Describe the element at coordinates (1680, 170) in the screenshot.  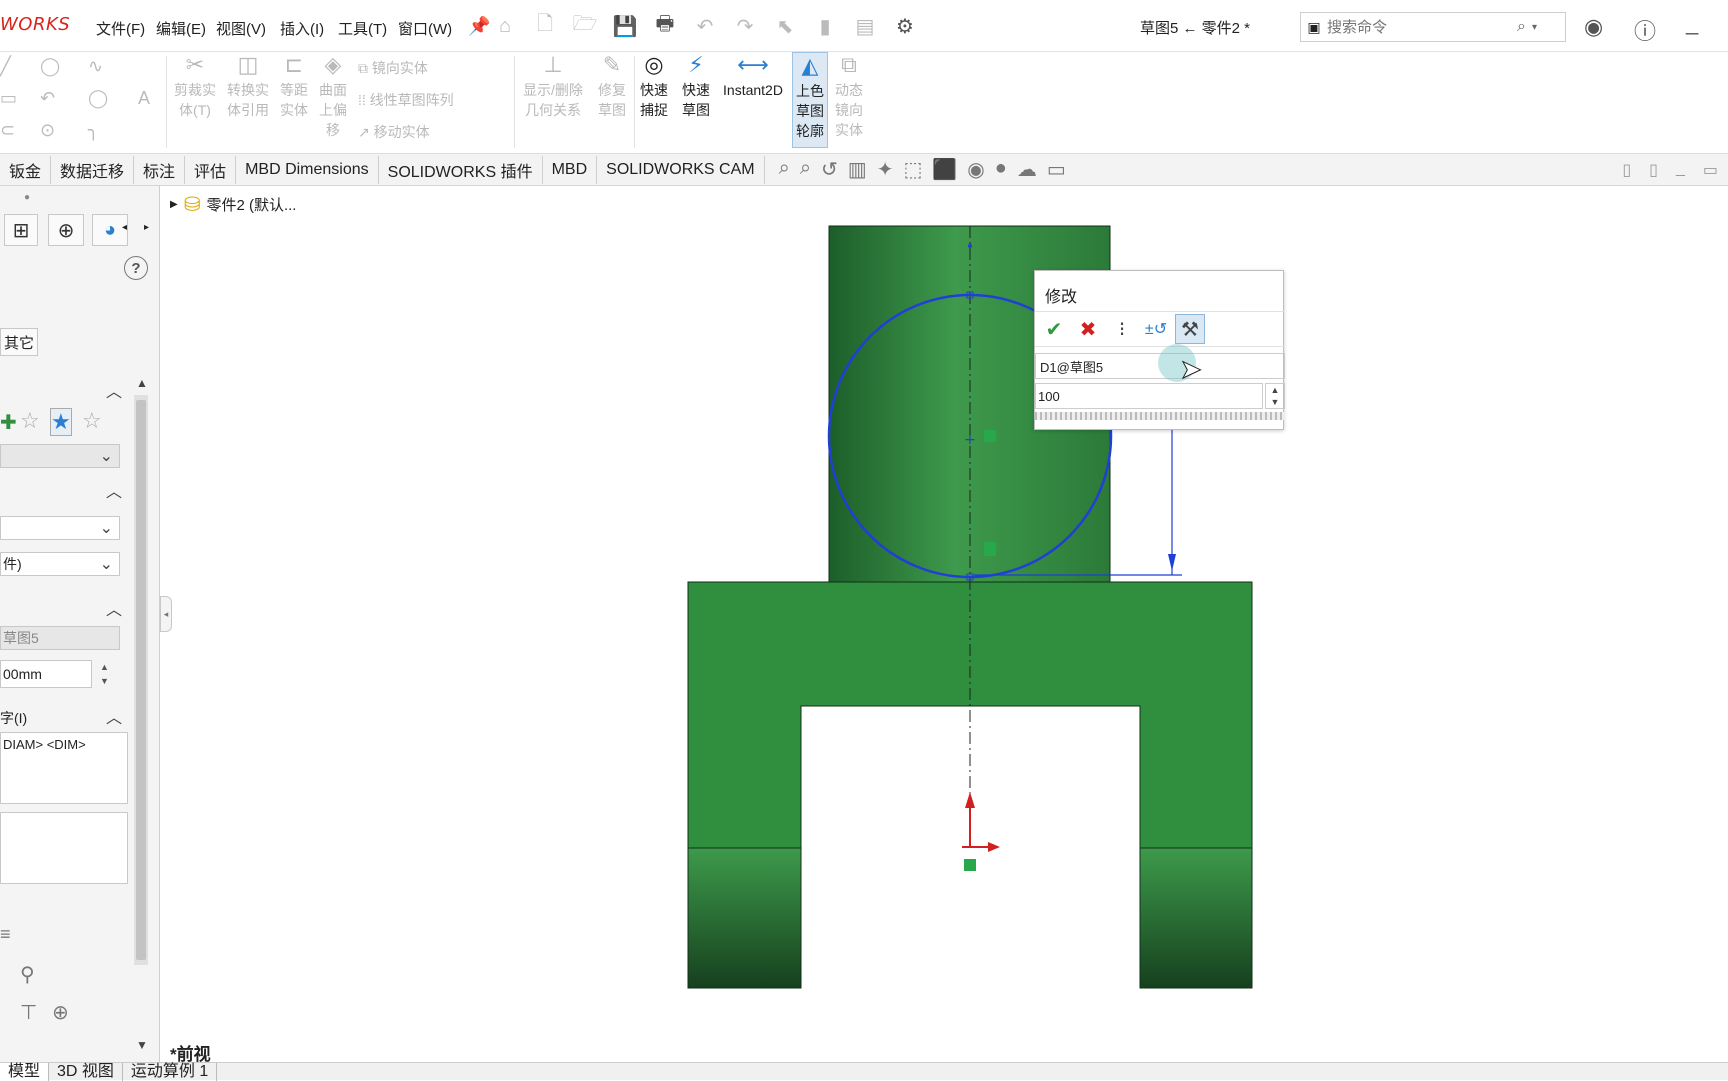
I see `minimize-doc-icon: _` at that location.